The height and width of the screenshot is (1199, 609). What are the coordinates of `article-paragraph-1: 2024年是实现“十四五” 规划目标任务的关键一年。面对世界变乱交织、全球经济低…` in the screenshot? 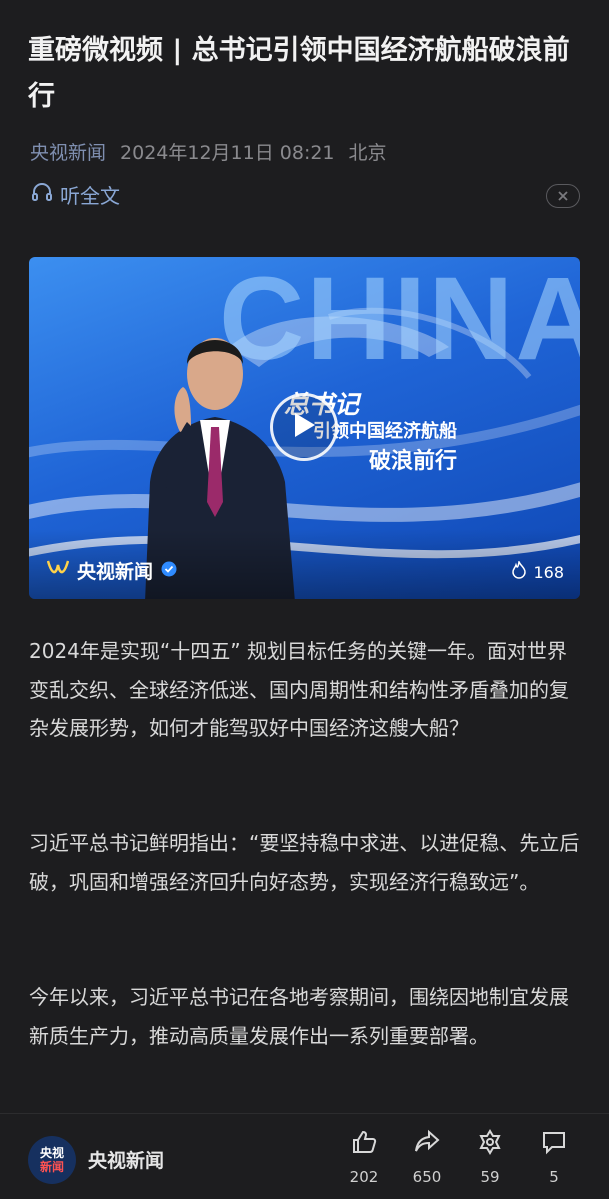 It's located at (299, 689).